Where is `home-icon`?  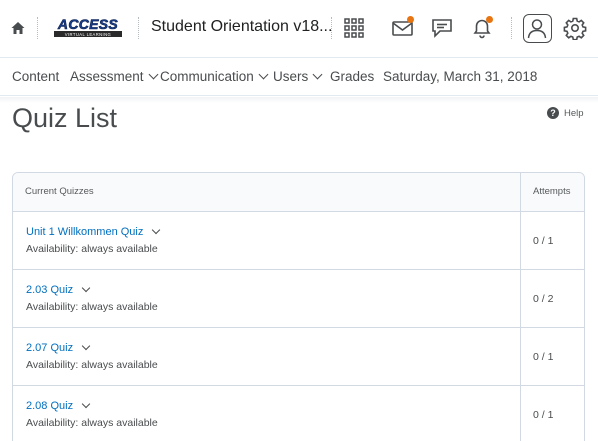
home-icon is located at coordinates (18, 28).